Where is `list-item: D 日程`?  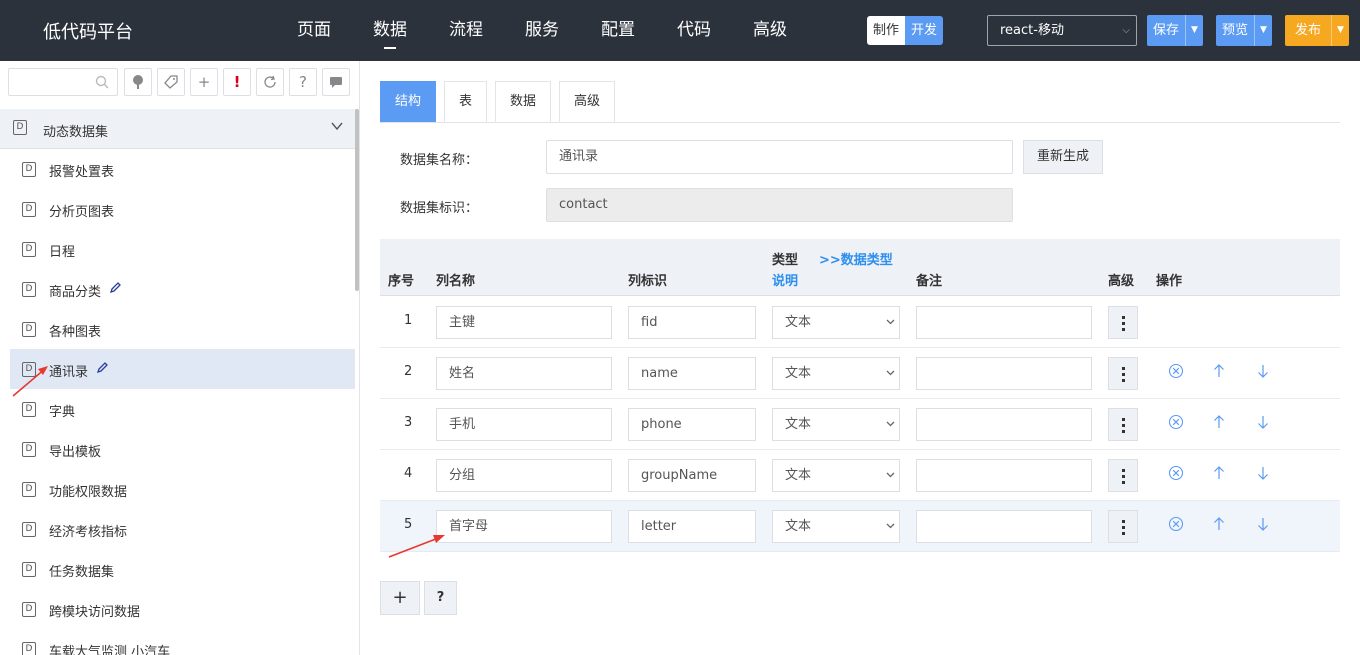 list-item: D 日程 is located at coordinates (182, 249).